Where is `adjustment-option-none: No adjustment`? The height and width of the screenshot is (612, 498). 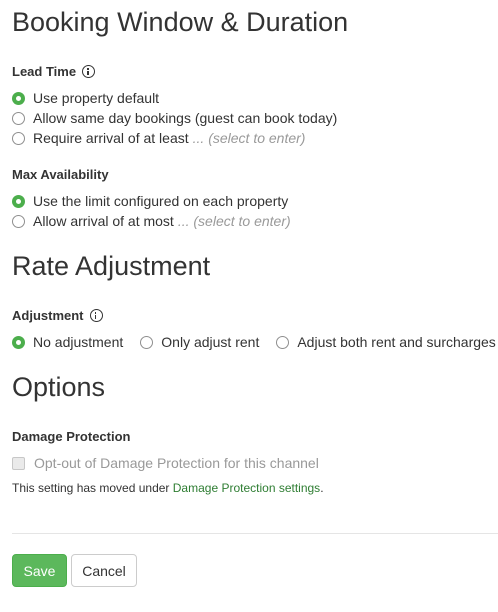
adjustment-option-none: No adjustment is located at coordinates (67, 342).